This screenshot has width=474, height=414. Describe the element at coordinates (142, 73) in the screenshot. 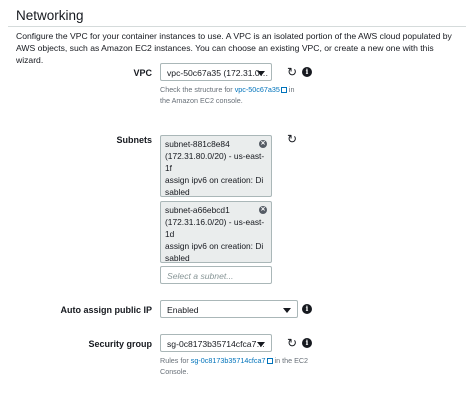

I see `vpc-label: VPC` at that location.